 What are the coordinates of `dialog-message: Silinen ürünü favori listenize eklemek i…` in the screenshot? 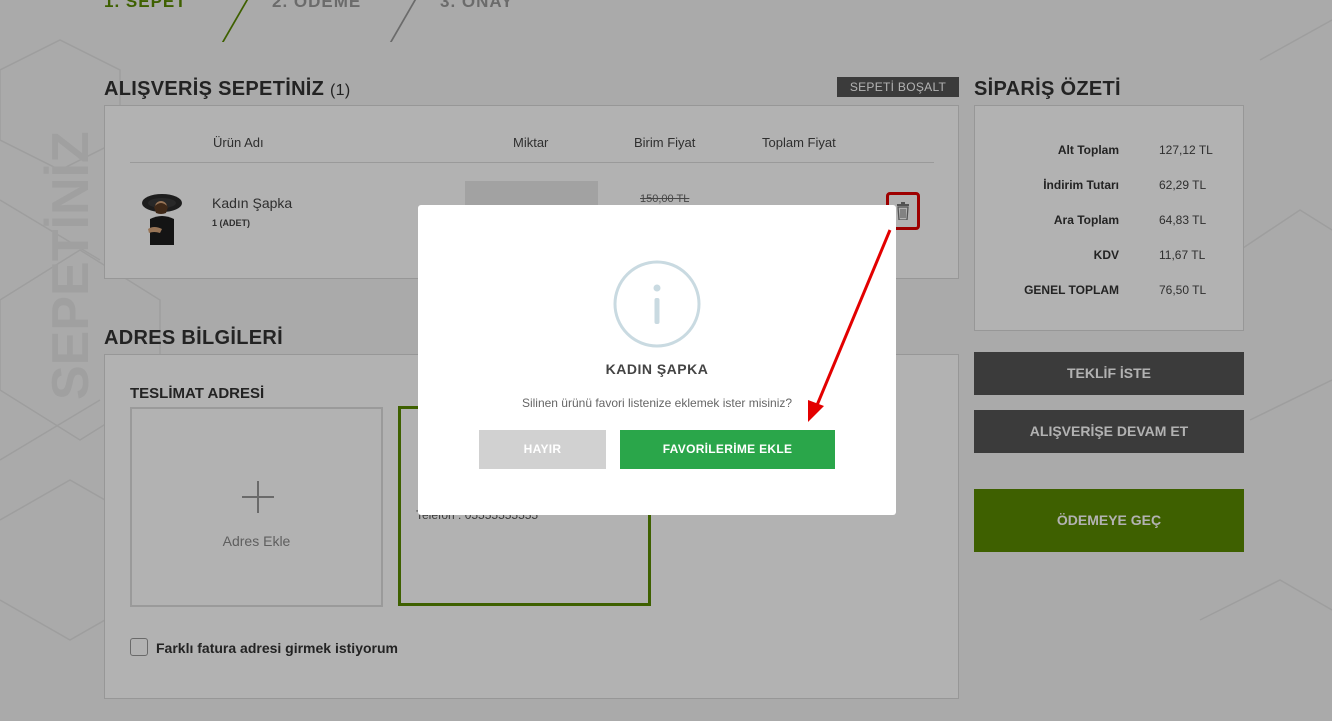 It's located at (657, 403).